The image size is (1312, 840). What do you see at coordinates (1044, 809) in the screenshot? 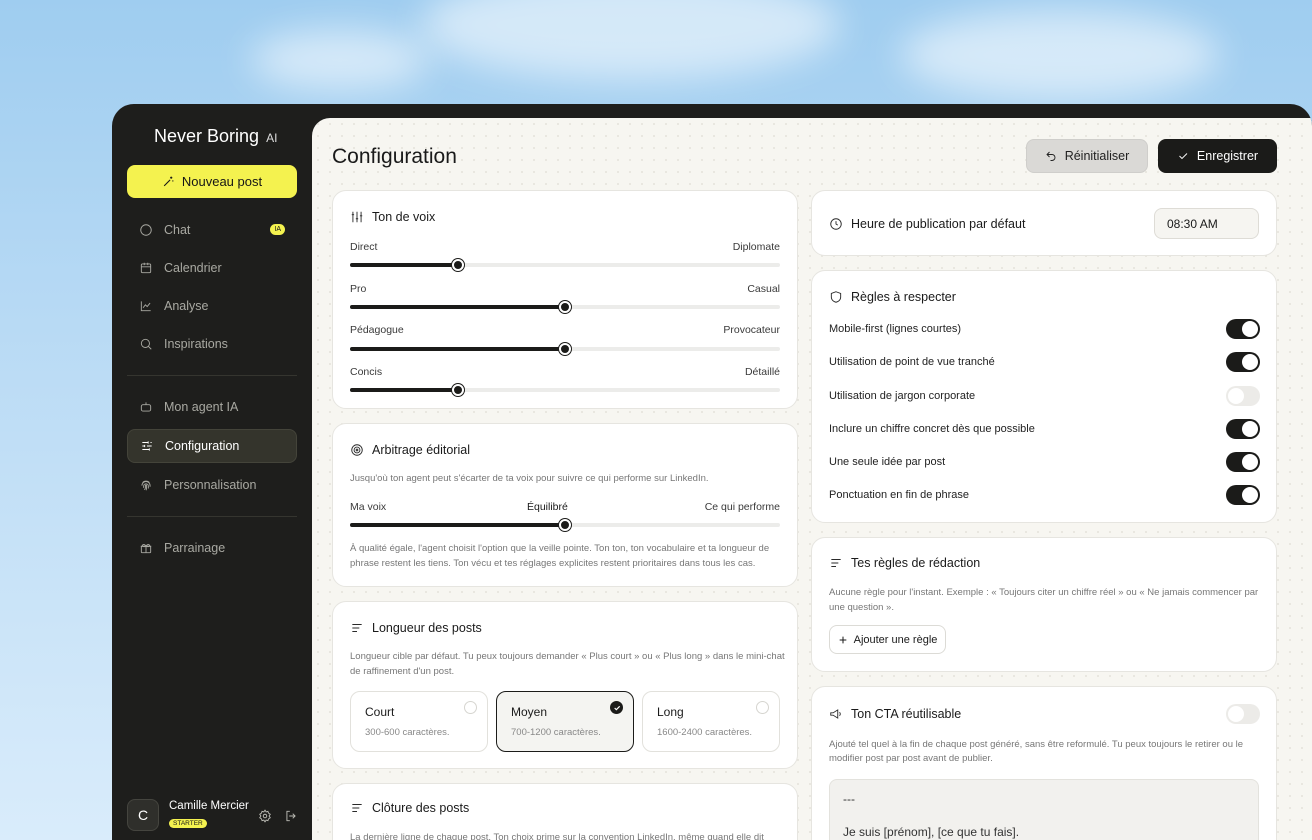
I see `cta-textarea: --- Je suis [prénom], [ce que tu fais].` at bounding box center [1044, 809].